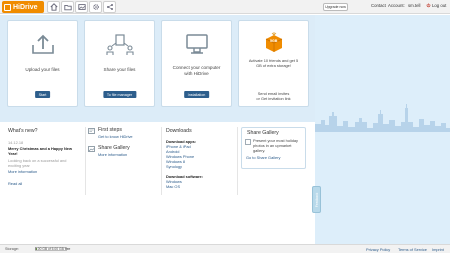 This screenshot has height=253, width=450. Describe the element at coordinates (22, 171) in the screenshot. I see `news-more-link: More information` at that location.